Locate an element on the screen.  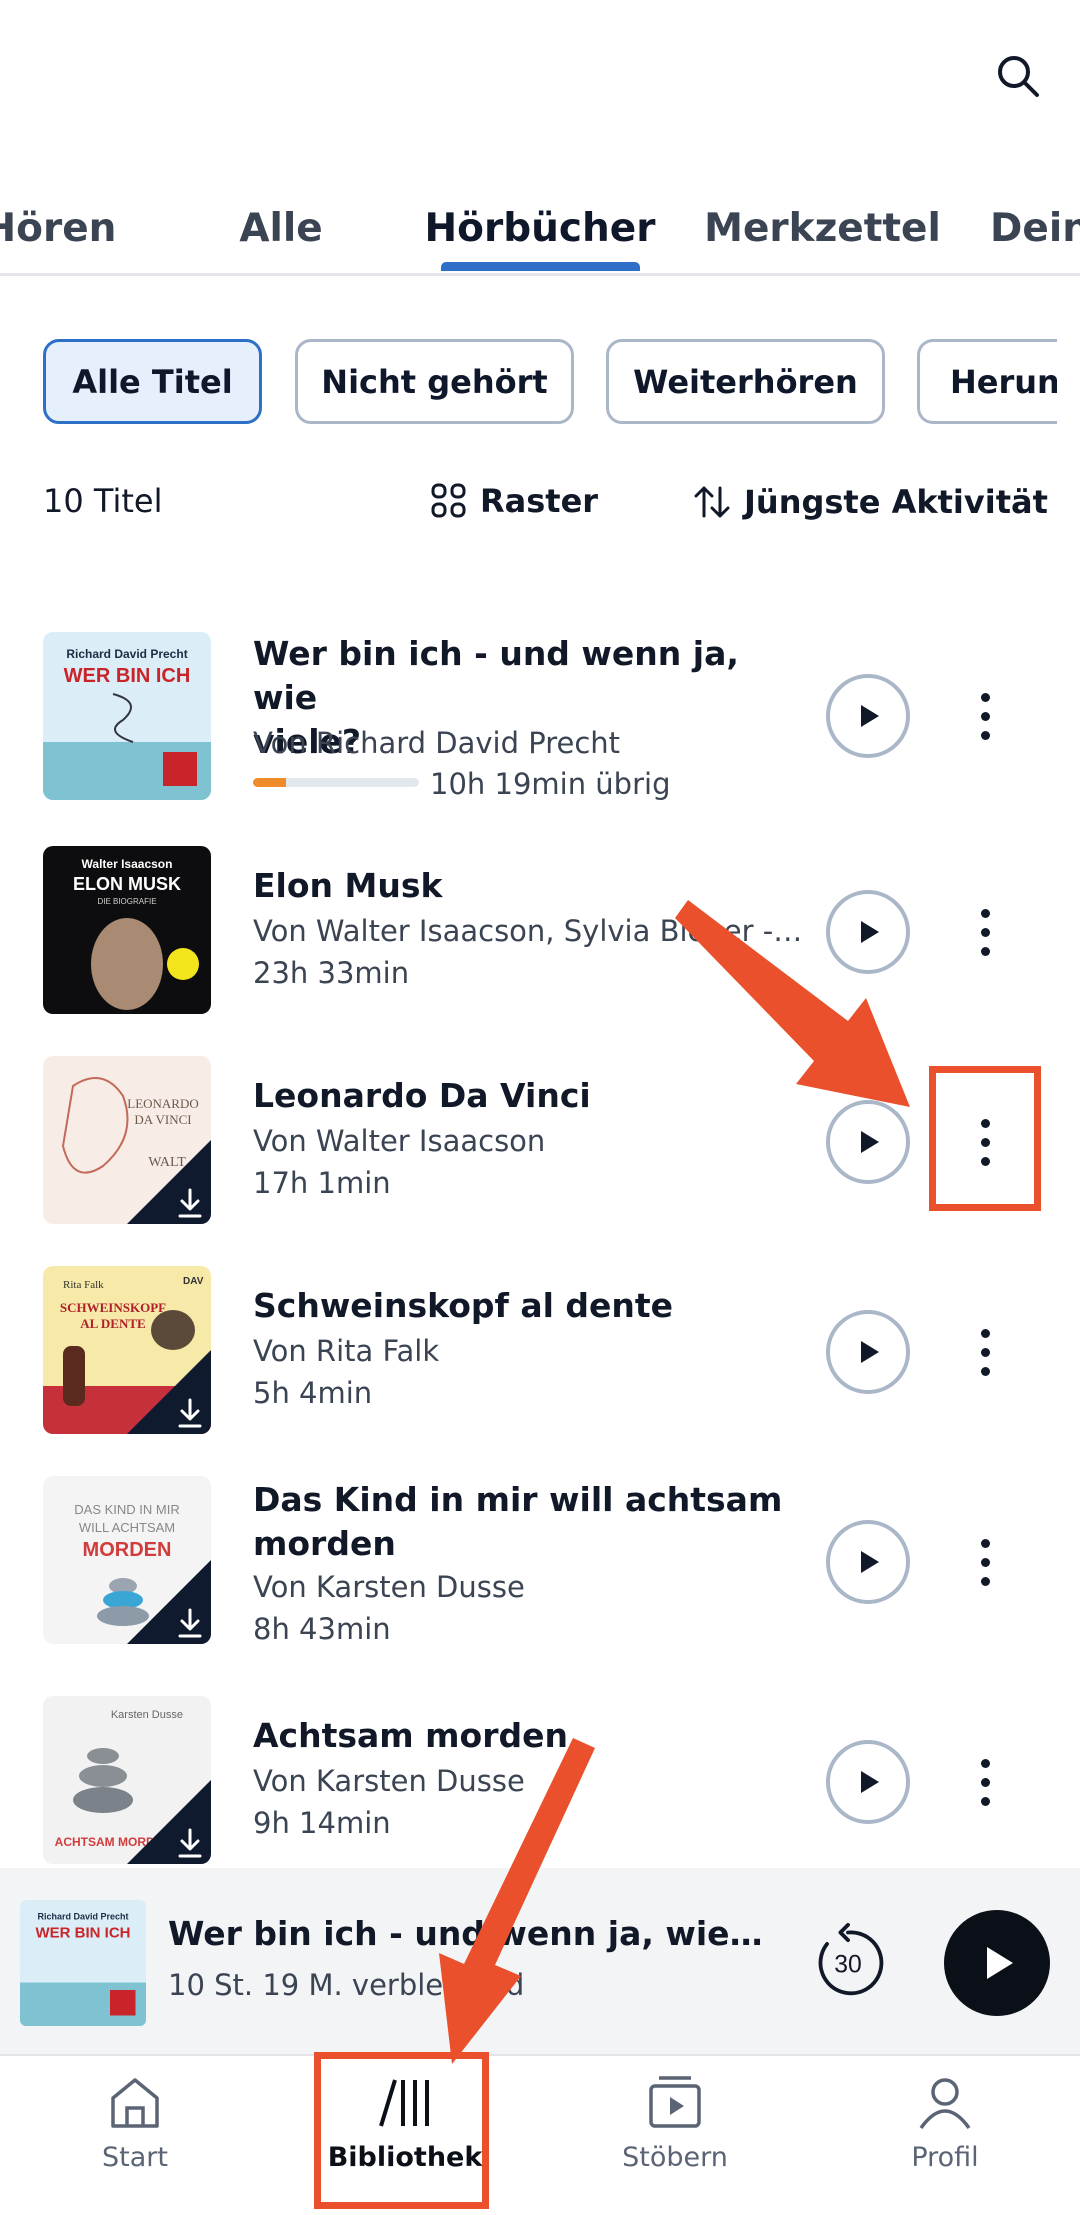
svg-text: AL DENTE is located at coordinates (112, 1323).